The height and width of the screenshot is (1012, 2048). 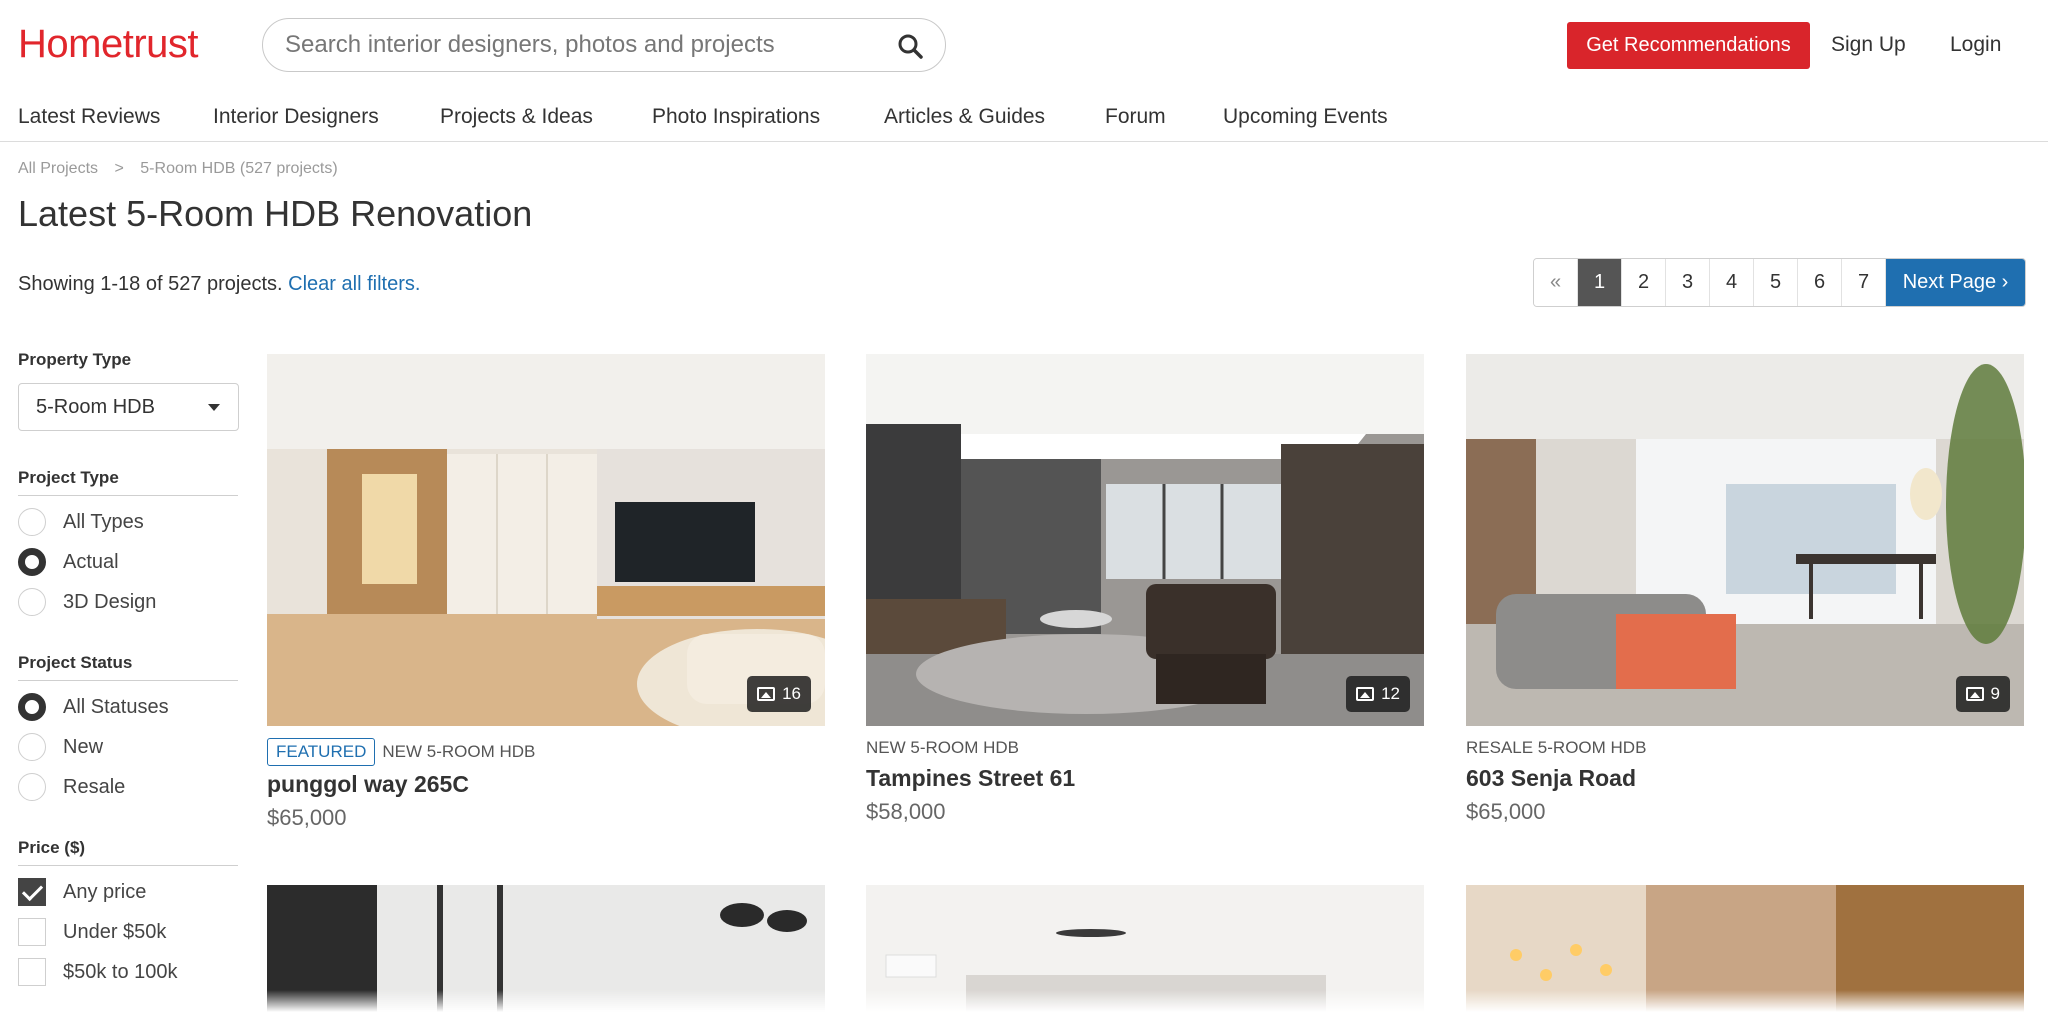 I want to click on project-card-2-title: Tampines Street 61, so click(x=970, y=778).